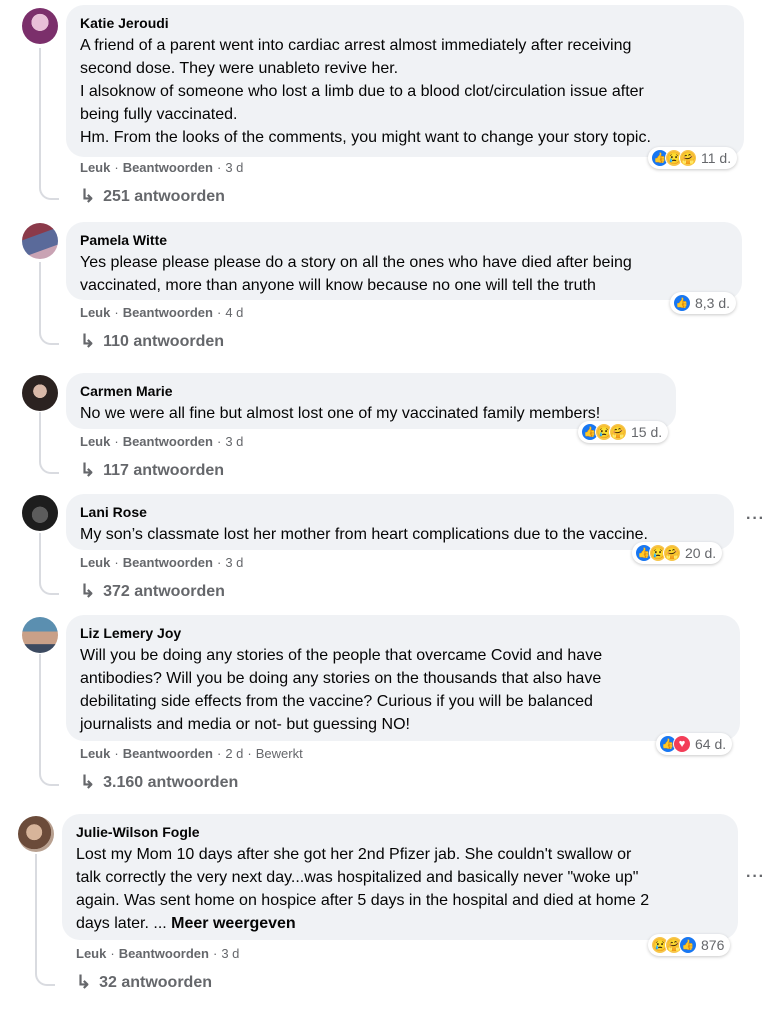 The width and height of the screenshot is (772, 1024). Describe the element at coordinates (694, 744) in the screenshot. I see `reactions-summary: 👍 ♥ 64 d.` at that location.